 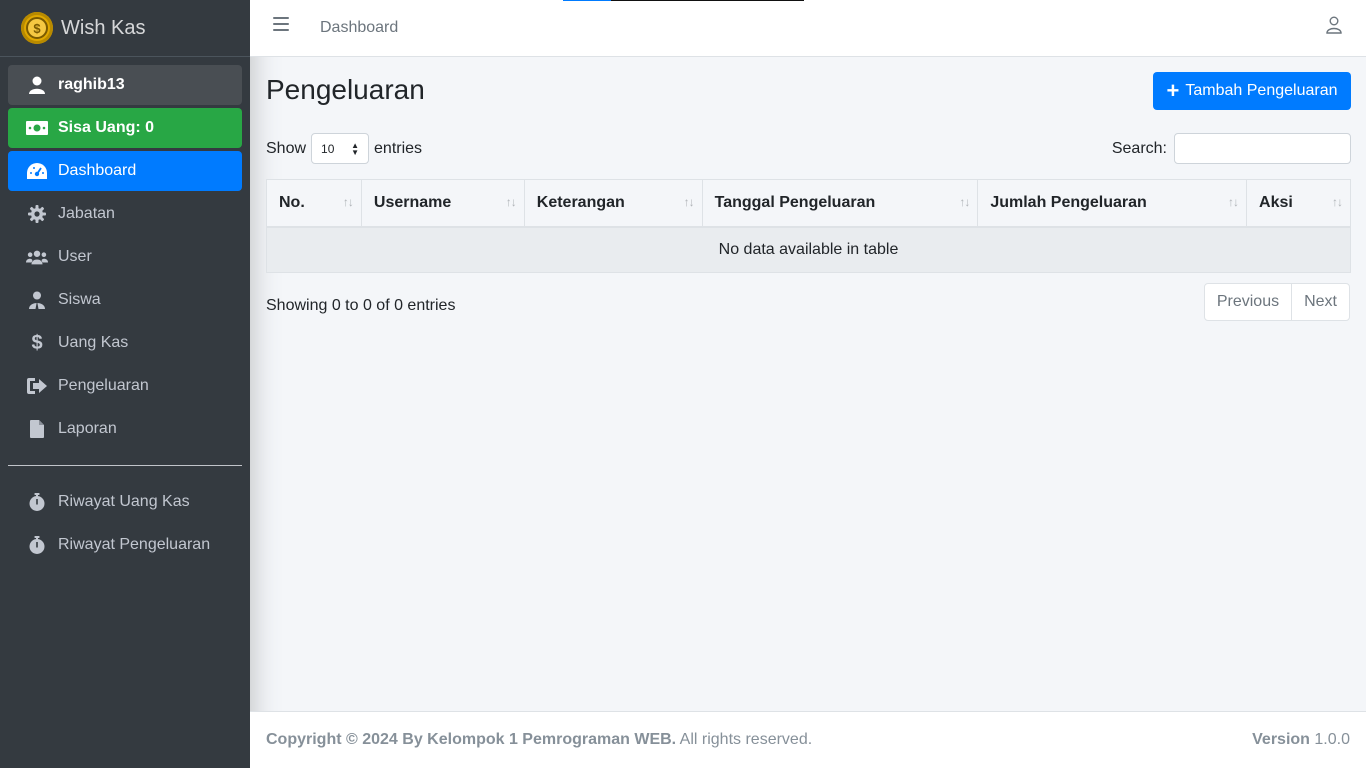 I want to click on sidebar-item-riwayat-pengeluaran: Riwayat Pengeluaran, so click(x=125, y=545).